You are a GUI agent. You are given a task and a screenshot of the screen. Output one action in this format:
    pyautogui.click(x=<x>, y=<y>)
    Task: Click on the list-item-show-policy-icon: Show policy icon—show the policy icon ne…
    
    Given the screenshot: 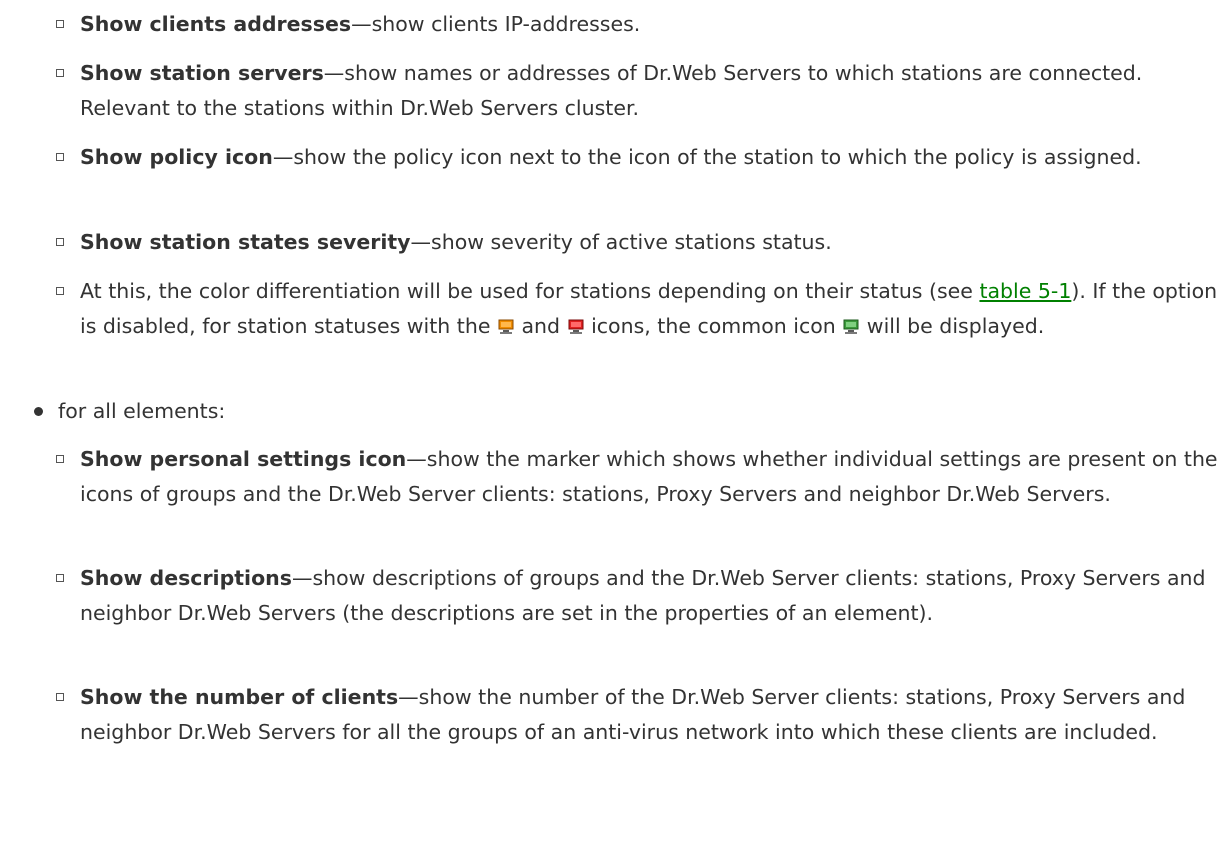 What is the action you would take?
    pyautogui.click(x=643, y=157)
    